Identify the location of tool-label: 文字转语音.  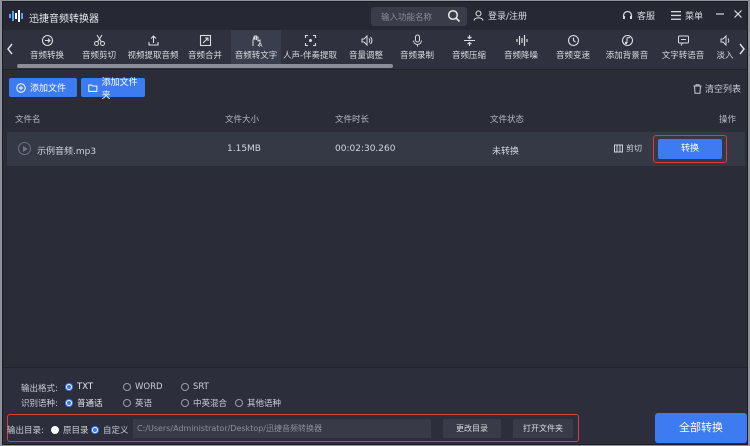
(683, 56).